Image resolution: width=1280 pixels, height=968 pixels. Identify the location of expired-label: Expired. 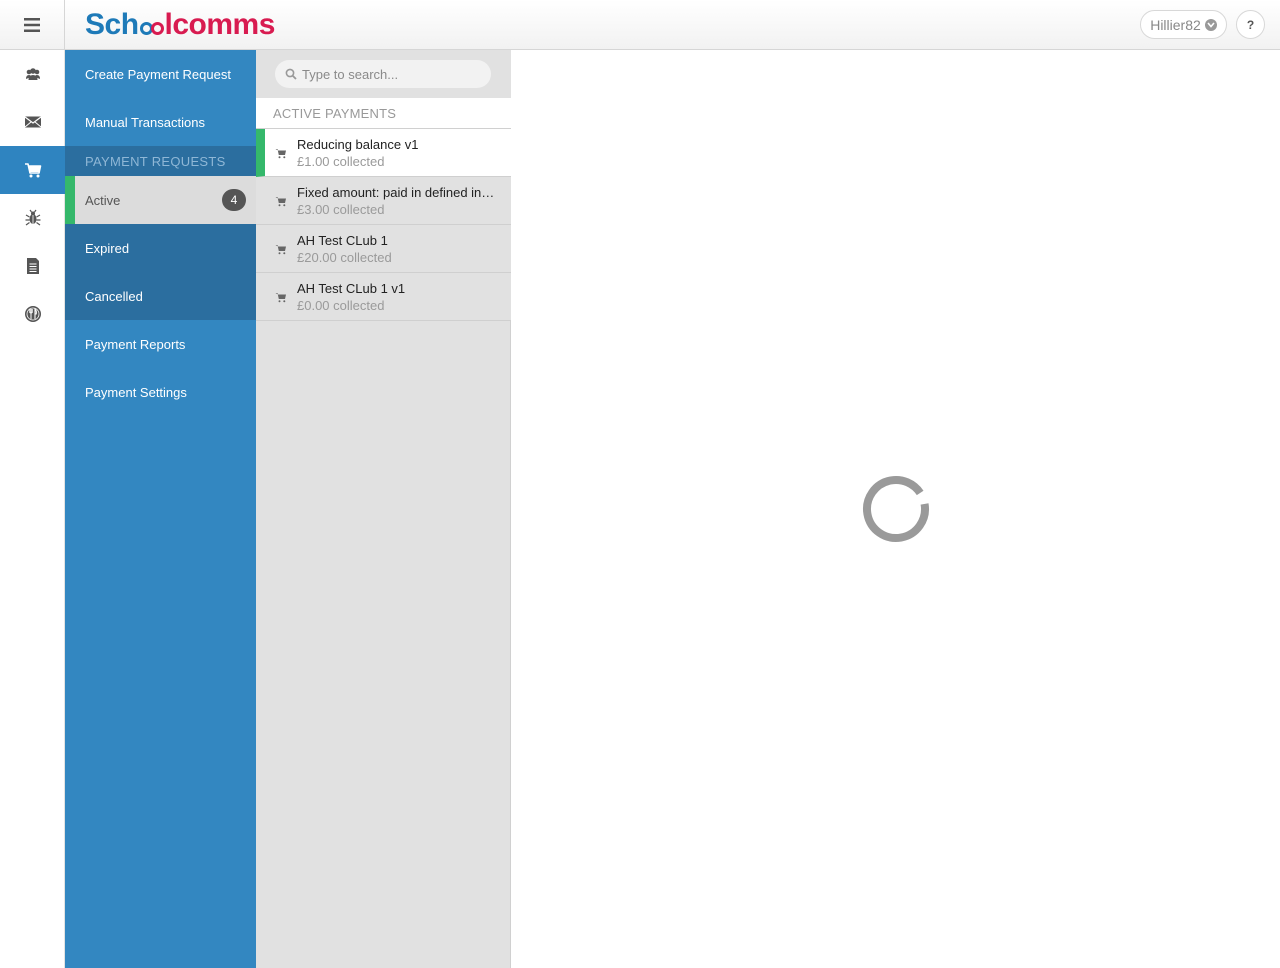
(107, 248).